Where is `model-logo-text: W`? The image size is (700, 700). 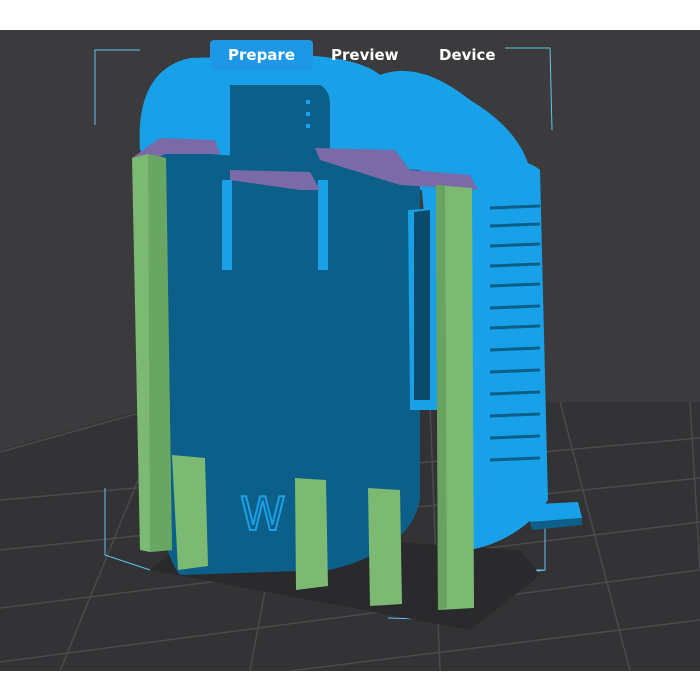
model-logo-text: W is located at coordinates (262, 514).